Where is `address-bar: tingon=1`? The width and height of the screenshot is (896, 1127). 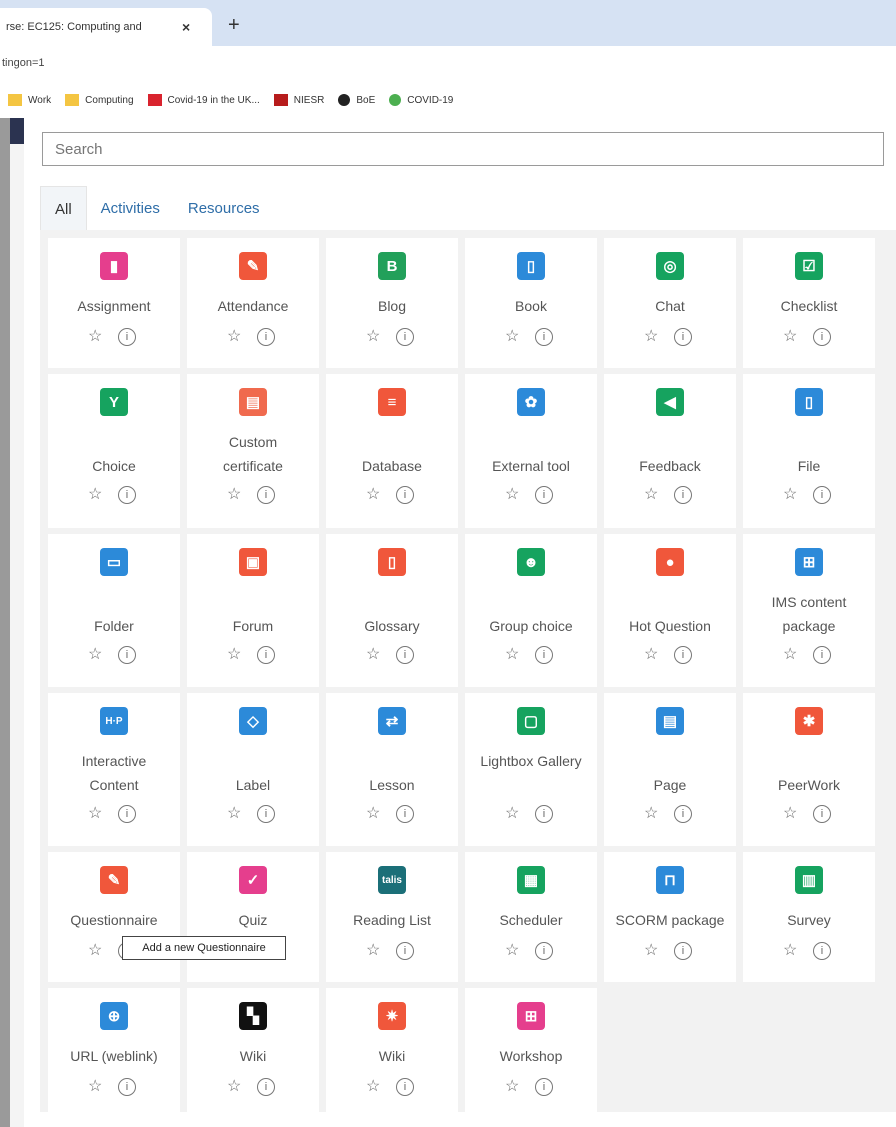 address-bar: tingon=1 is located at coordinates (448, 64).